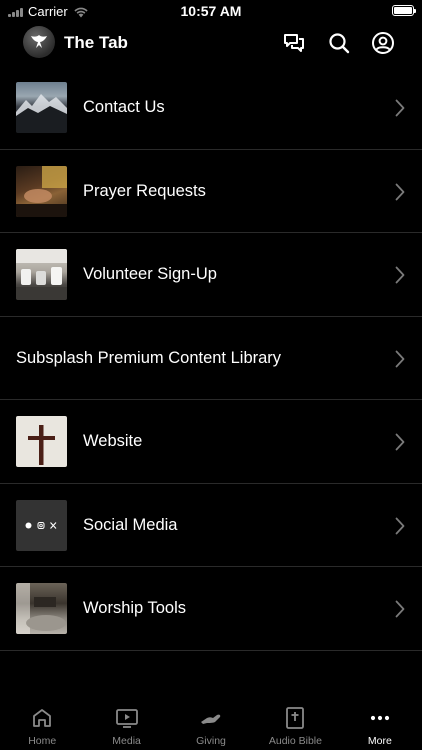  I want to click on tab-label: Giving, so click(211, 741).